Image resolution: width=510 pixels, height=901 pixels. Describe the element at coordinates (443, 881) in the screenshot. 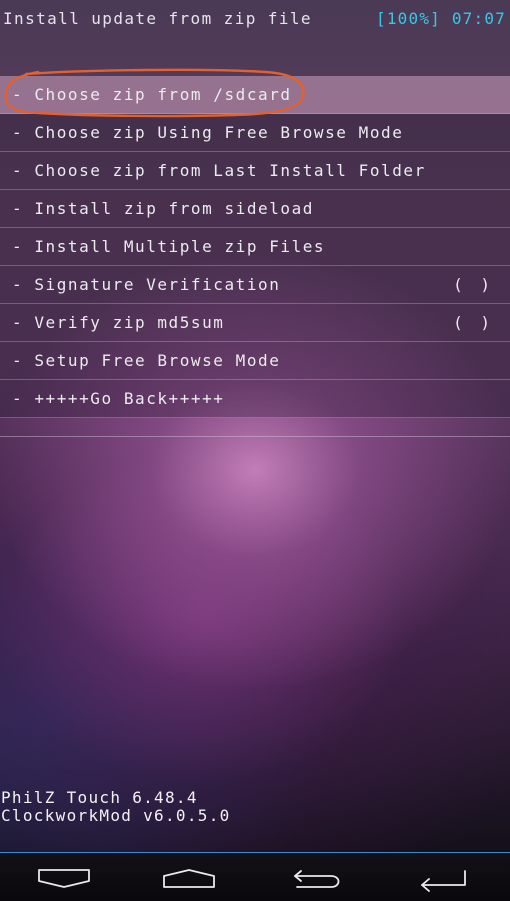

I see `enter-icon` at that location.